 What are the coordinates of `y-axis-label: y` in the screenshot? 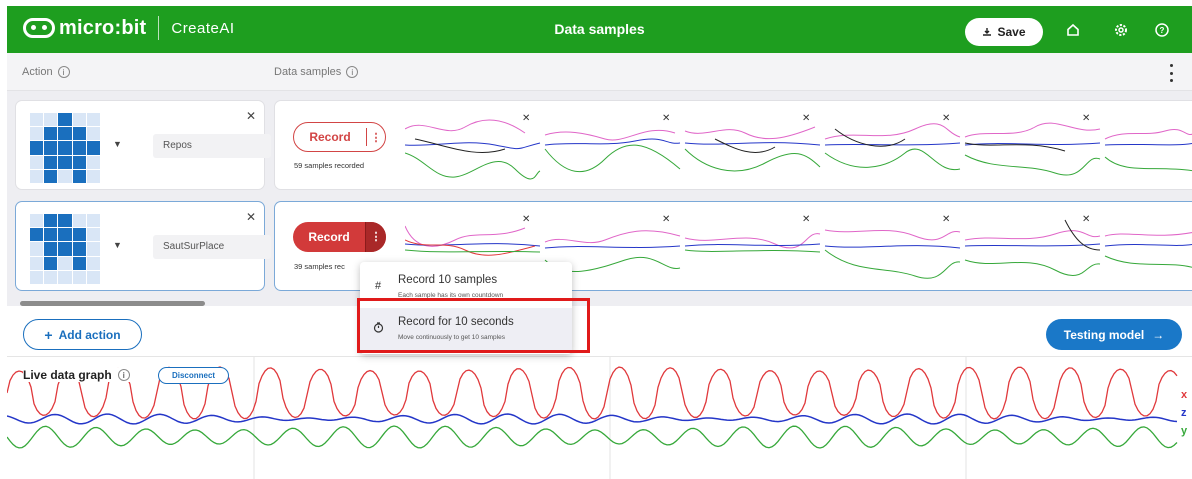 It's located at (1184, 431).